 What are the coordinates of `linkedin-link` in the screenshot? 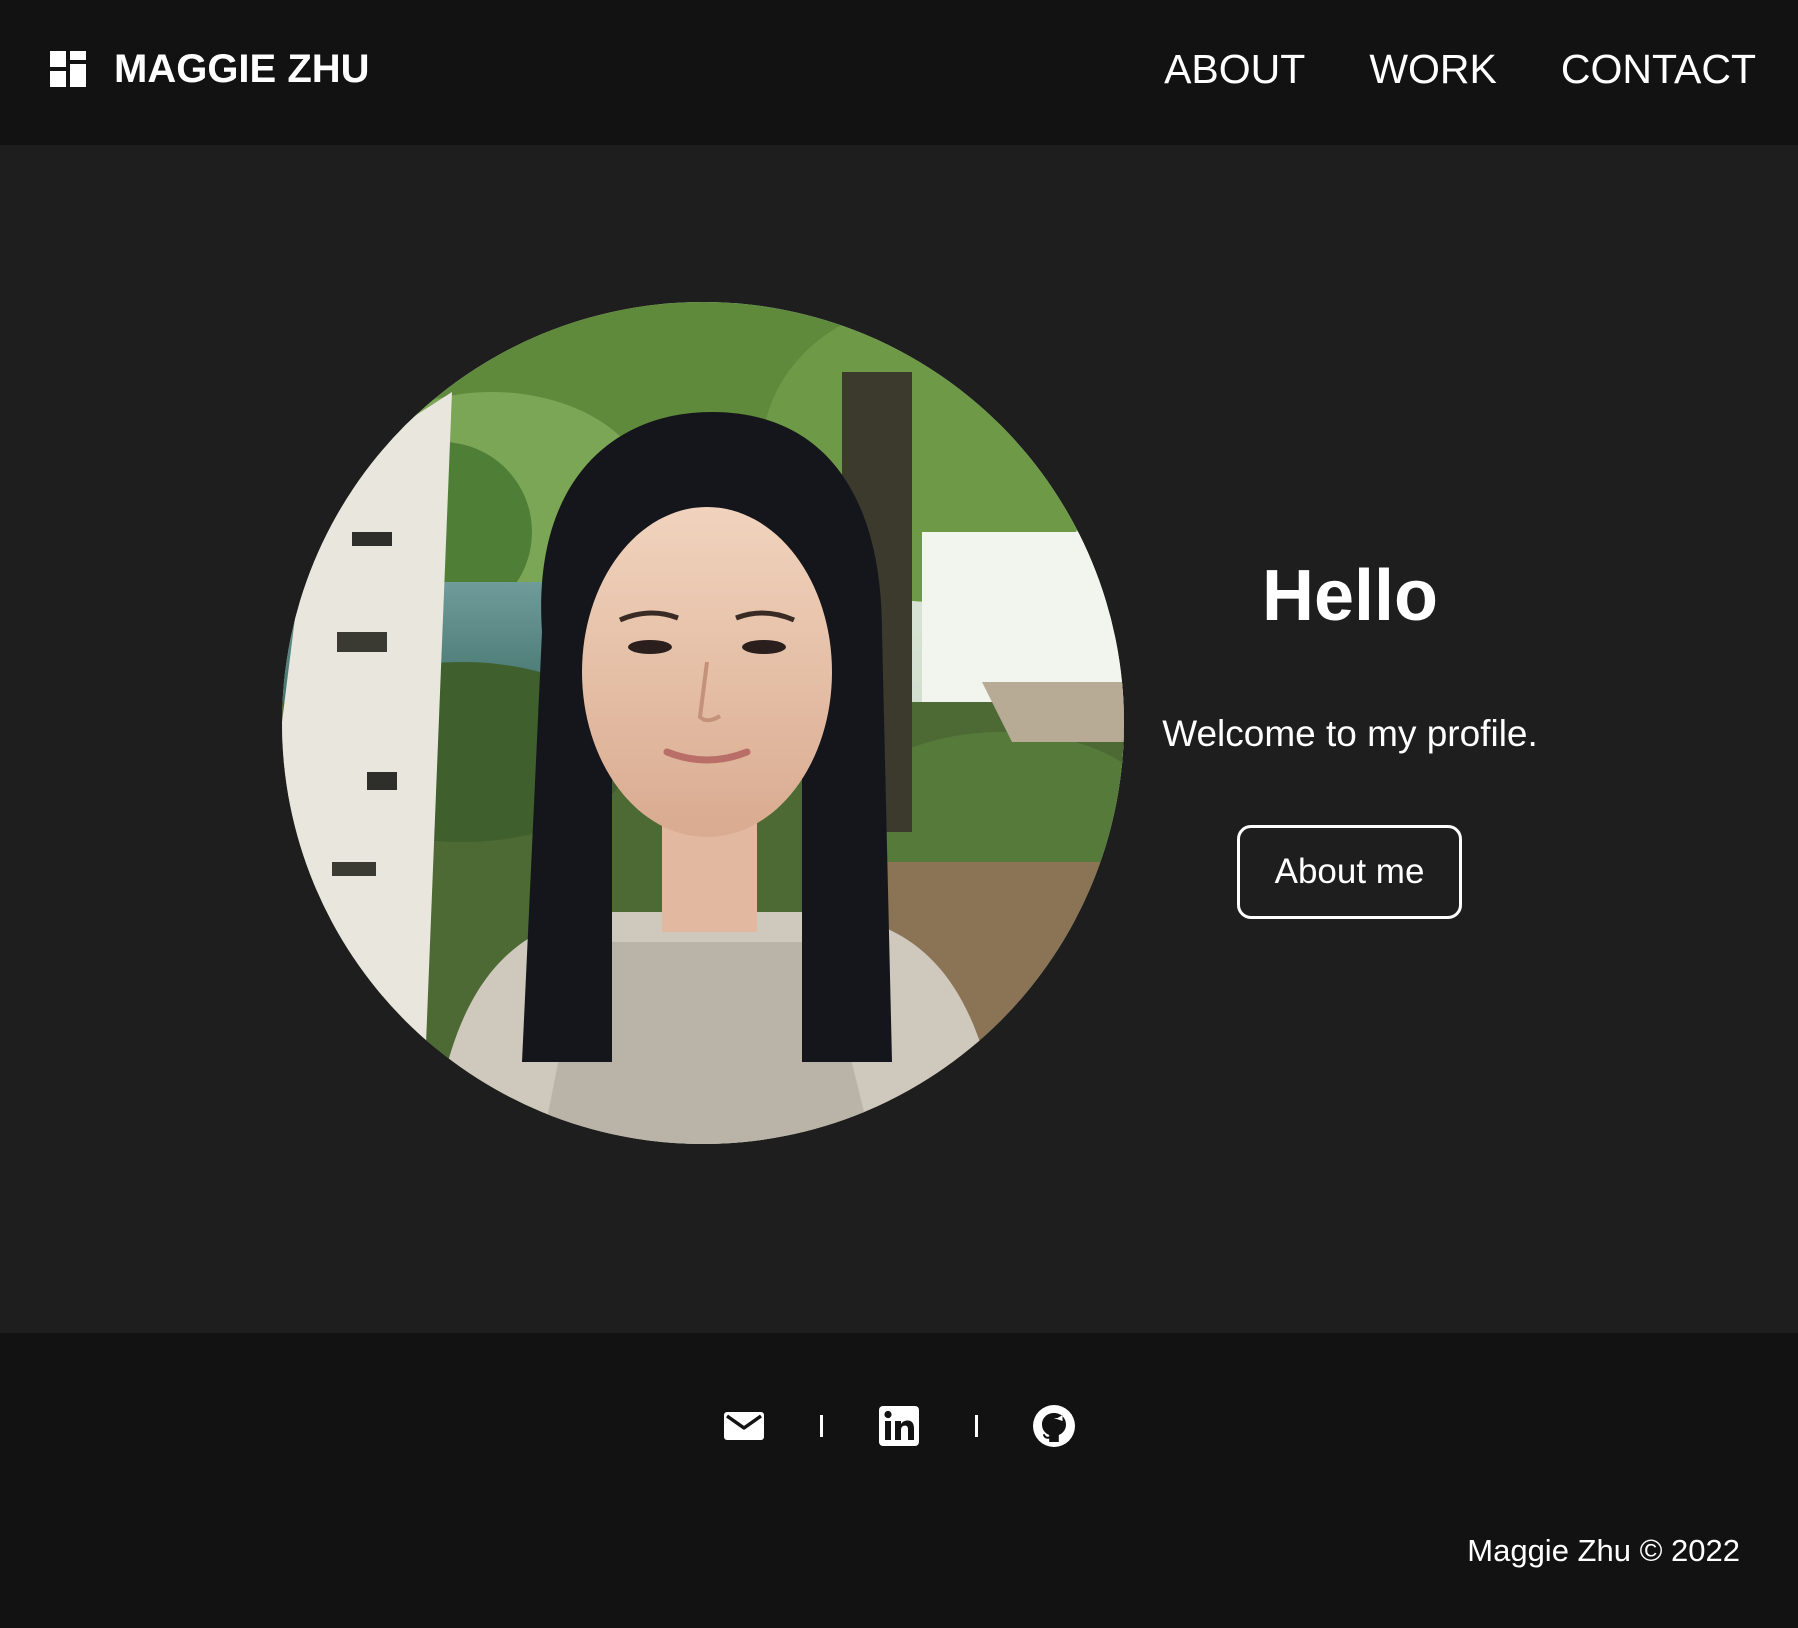 It's located at (899, 1426).